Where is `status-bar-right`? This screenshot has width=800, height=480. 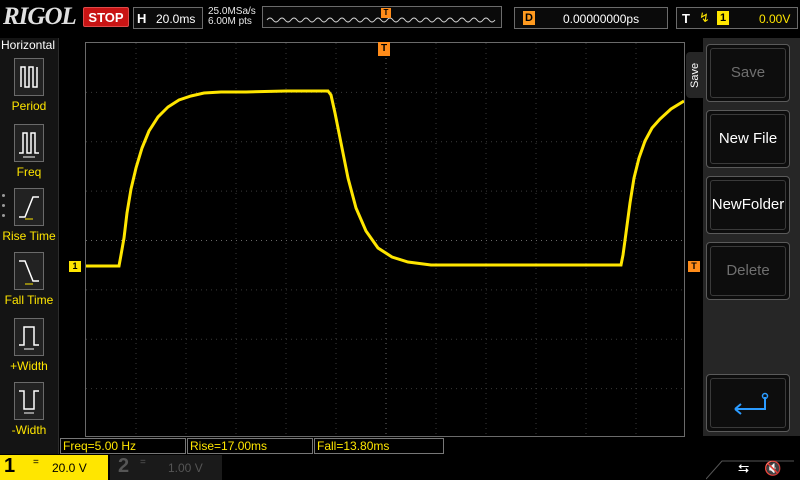
status-bar-right is located at coordinates (750, 470).